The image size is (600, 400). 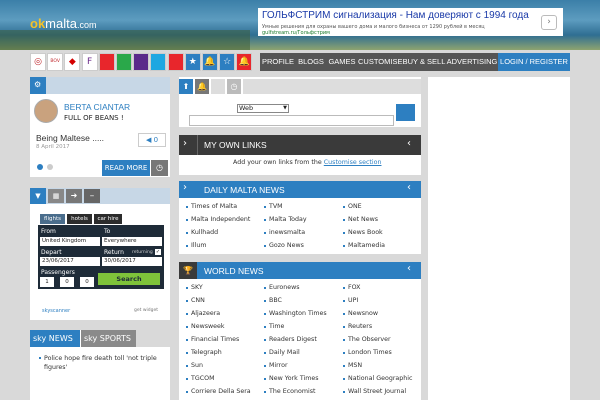 What do you see at coordinates (364, 245) in the screenshot?
I see `news-link: Maltamedia` at bounding box center [364, 245].